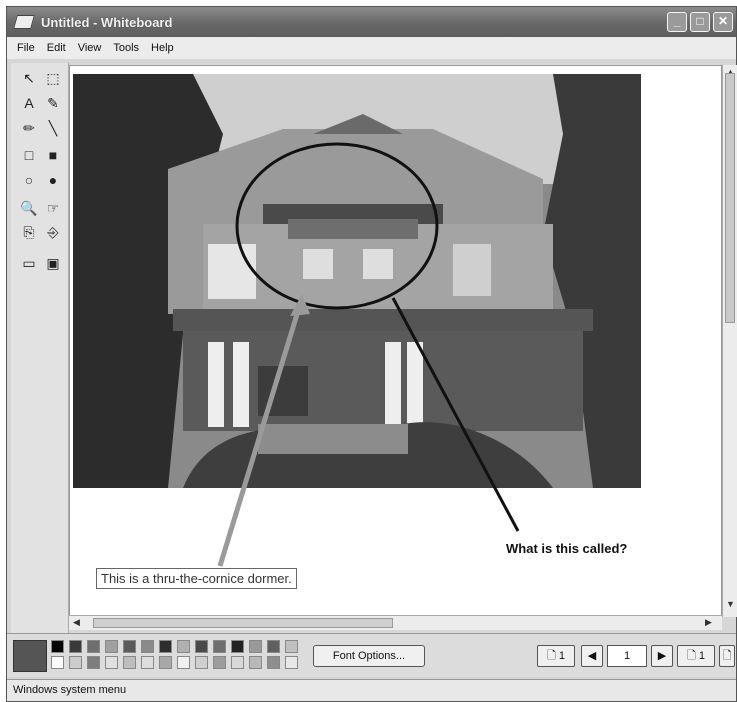  Describe the element at coordinates (29, 263) in the screenshot. I see `select-window-icon: ▭` at that location.